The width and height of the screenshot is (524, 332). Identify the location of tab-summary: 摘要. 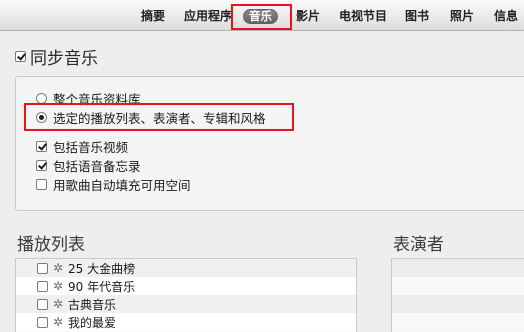
(153, 16).